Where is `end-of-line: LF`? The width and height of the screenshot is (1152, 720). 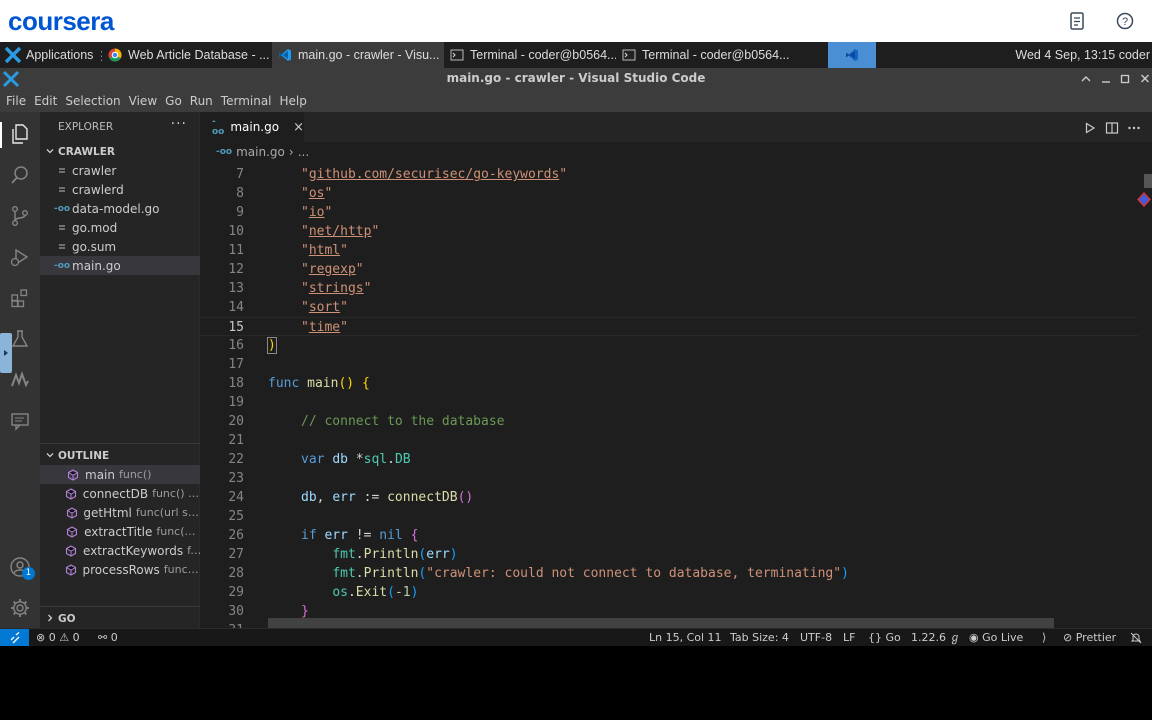
end-of-line: LF is located at coordinates (849, 637).